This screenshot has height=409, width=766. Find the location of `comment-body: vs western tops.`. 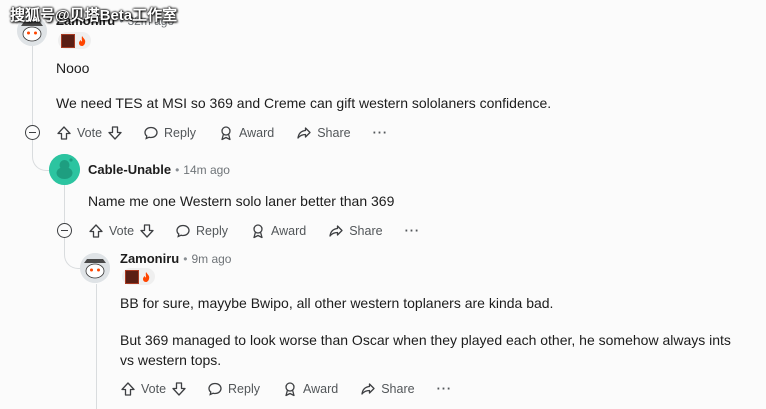

comment-body: vs western tops. is located at coordinates (171, 360).